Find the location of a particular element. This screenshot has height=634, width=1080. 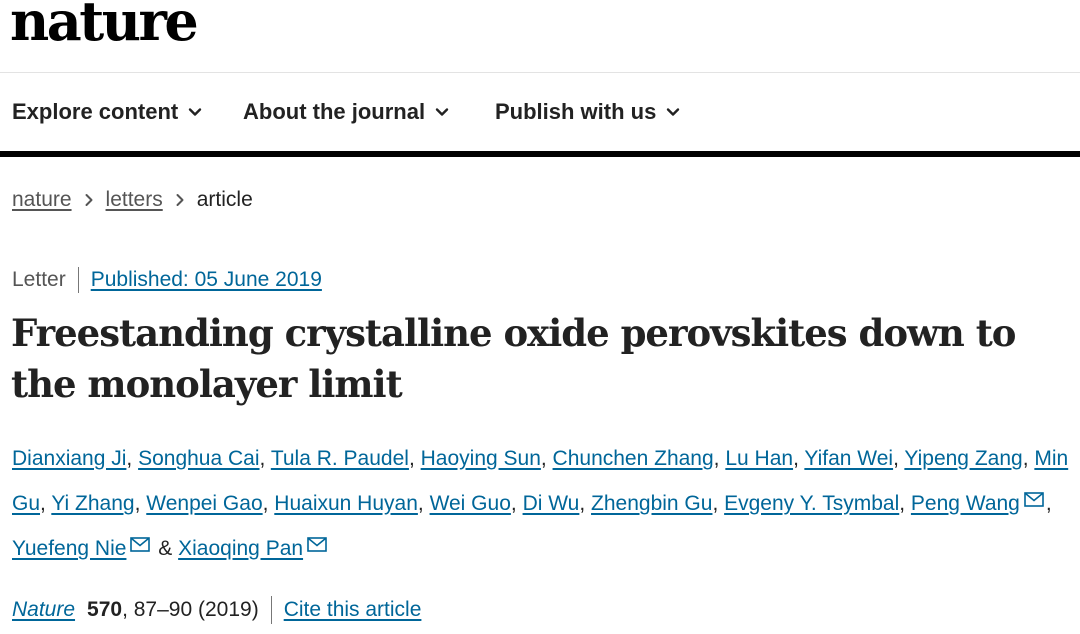

author-link: Tula R. Paudel is located at coordinates (340, 458).